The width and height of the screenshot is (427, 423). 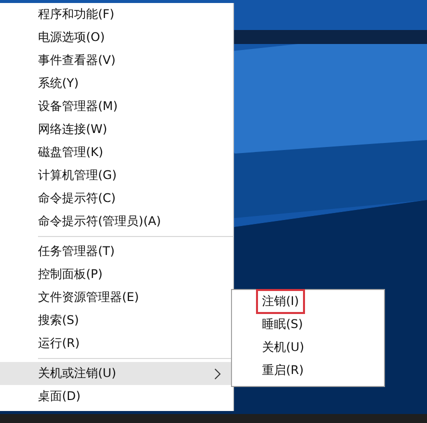 I want to click on menu-item: 控制面板(P), so click(x=116, y=274).